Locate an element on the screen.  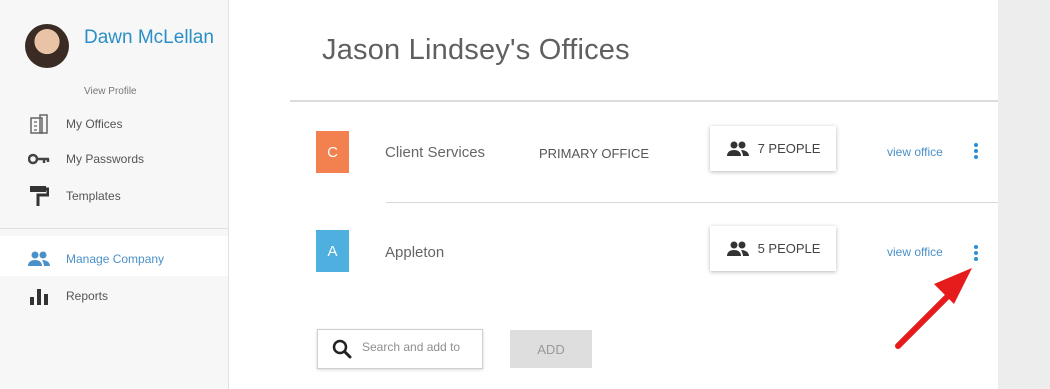
sidebar-item-label: Reports is located at coordinates (87, 296).